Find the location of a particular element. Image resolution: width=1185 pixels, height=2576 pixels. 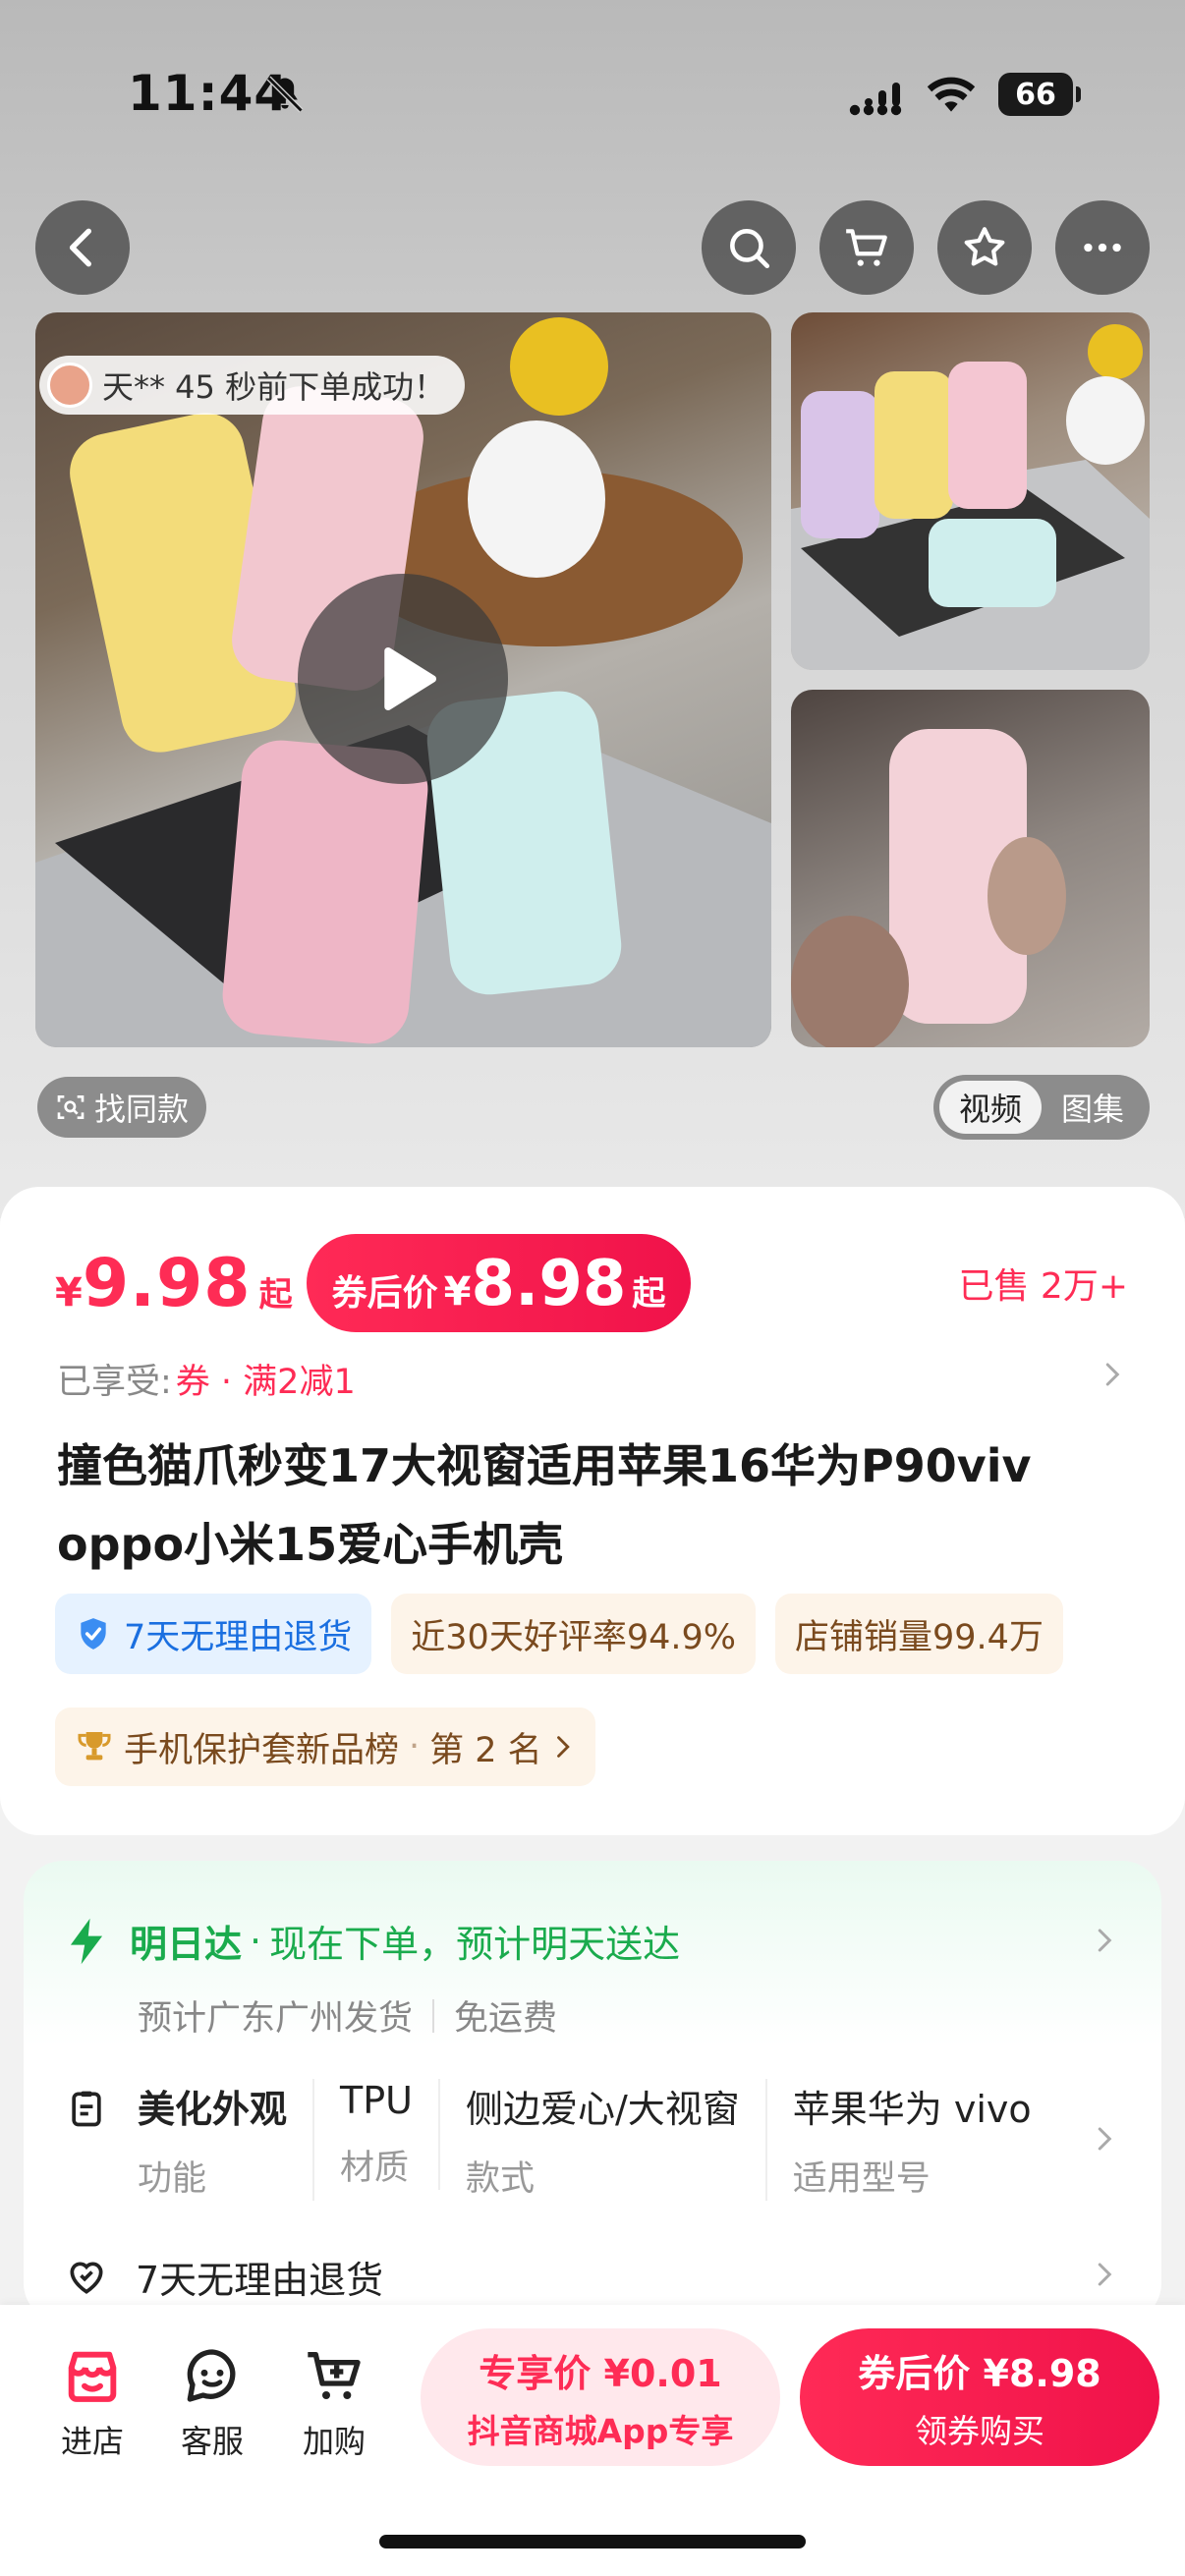

play-button is located at coordinates (403, 679).